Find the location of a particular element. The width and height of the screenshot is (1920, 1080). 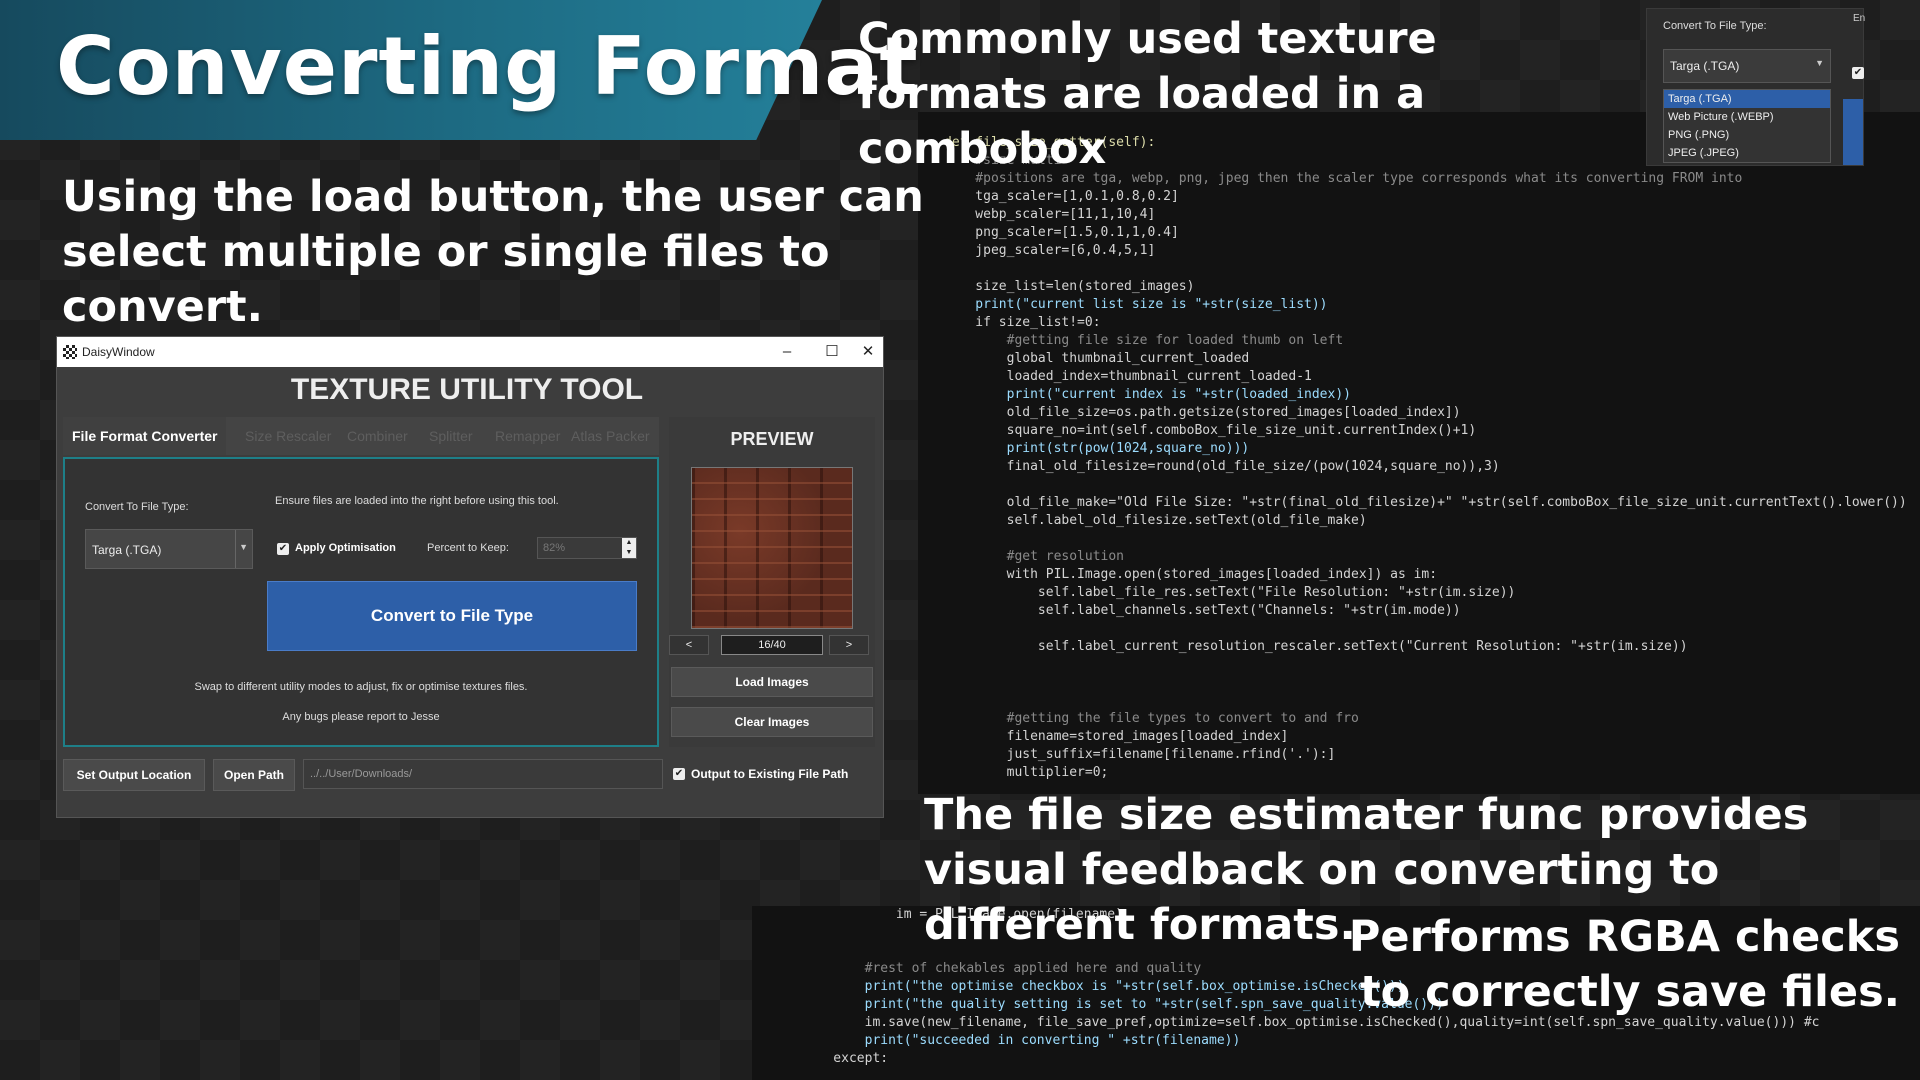

code-line: except: is located at coordinates (845, 1058).